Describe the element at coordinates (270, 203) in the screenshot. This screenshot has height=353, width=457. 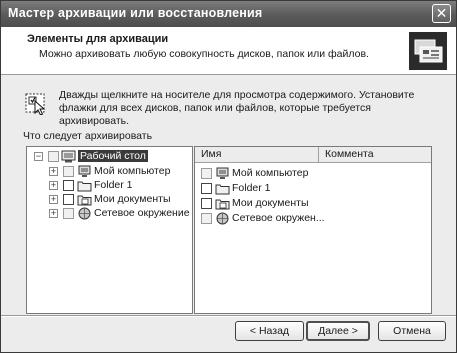
I see `item-name: Мои документы` at that location.